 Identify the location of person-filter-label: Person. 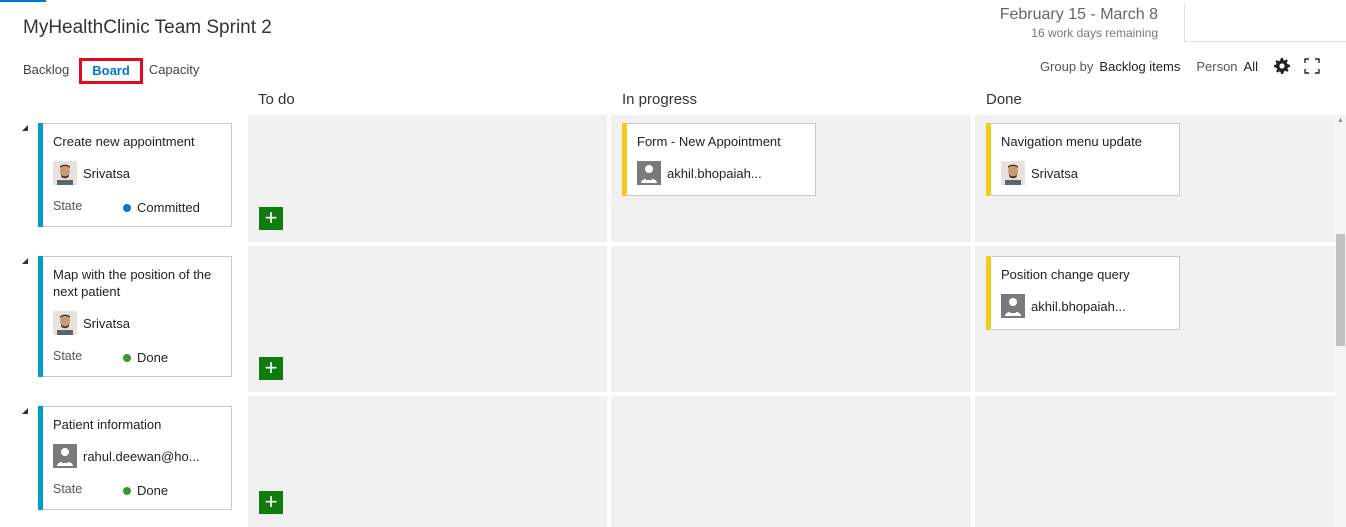
(1217, 66).